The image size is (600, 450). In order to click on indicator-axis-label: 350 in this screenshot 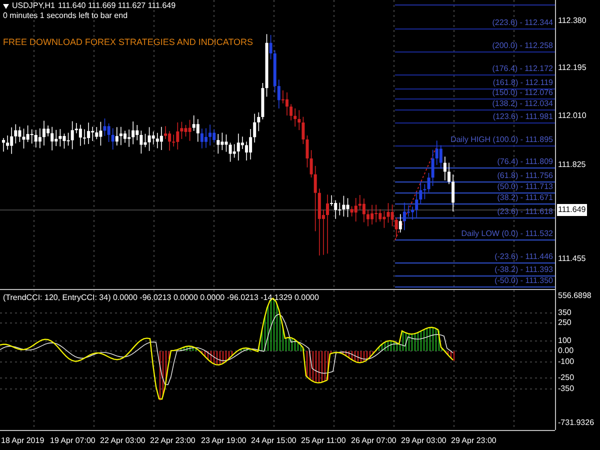, I will do `click(565, 313)`.